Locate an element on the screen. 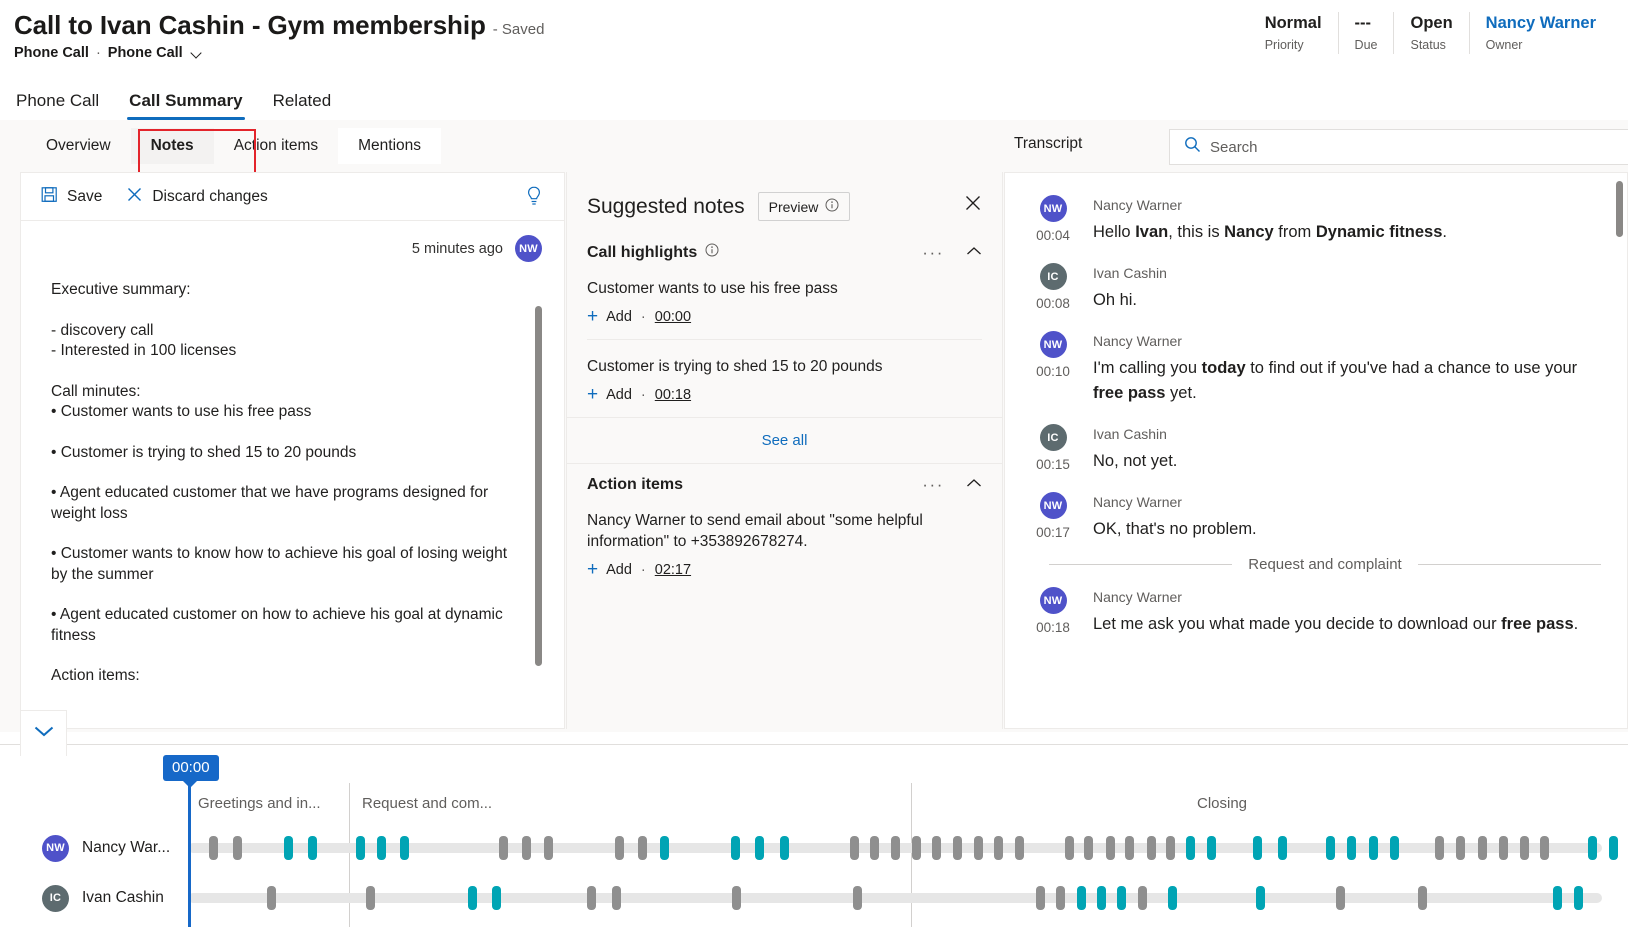 The width and height of the screenshot is (1628, 944). suggestions-bulb-icon is located at coordinates (534, 198).